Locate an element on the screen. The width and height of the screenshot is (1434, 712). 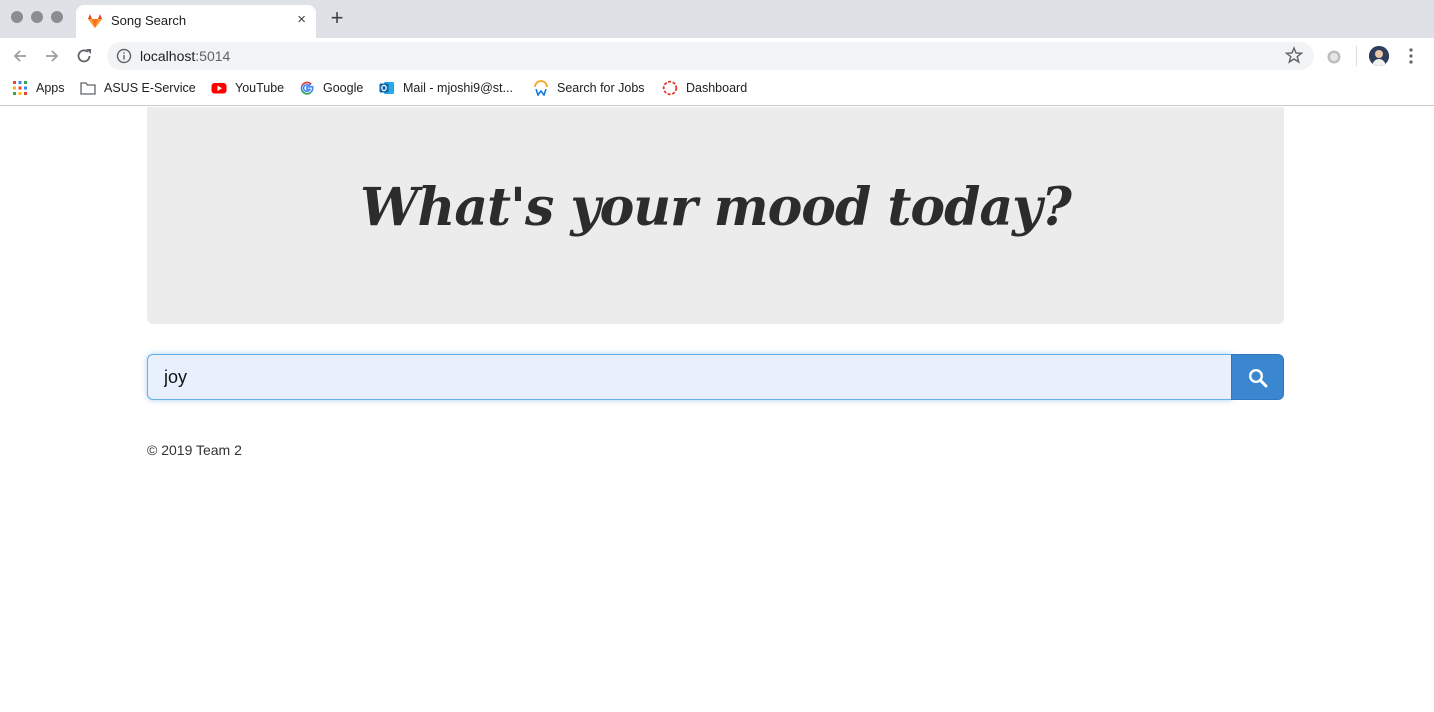
outlook-icon is located at coordinates (386, 88).